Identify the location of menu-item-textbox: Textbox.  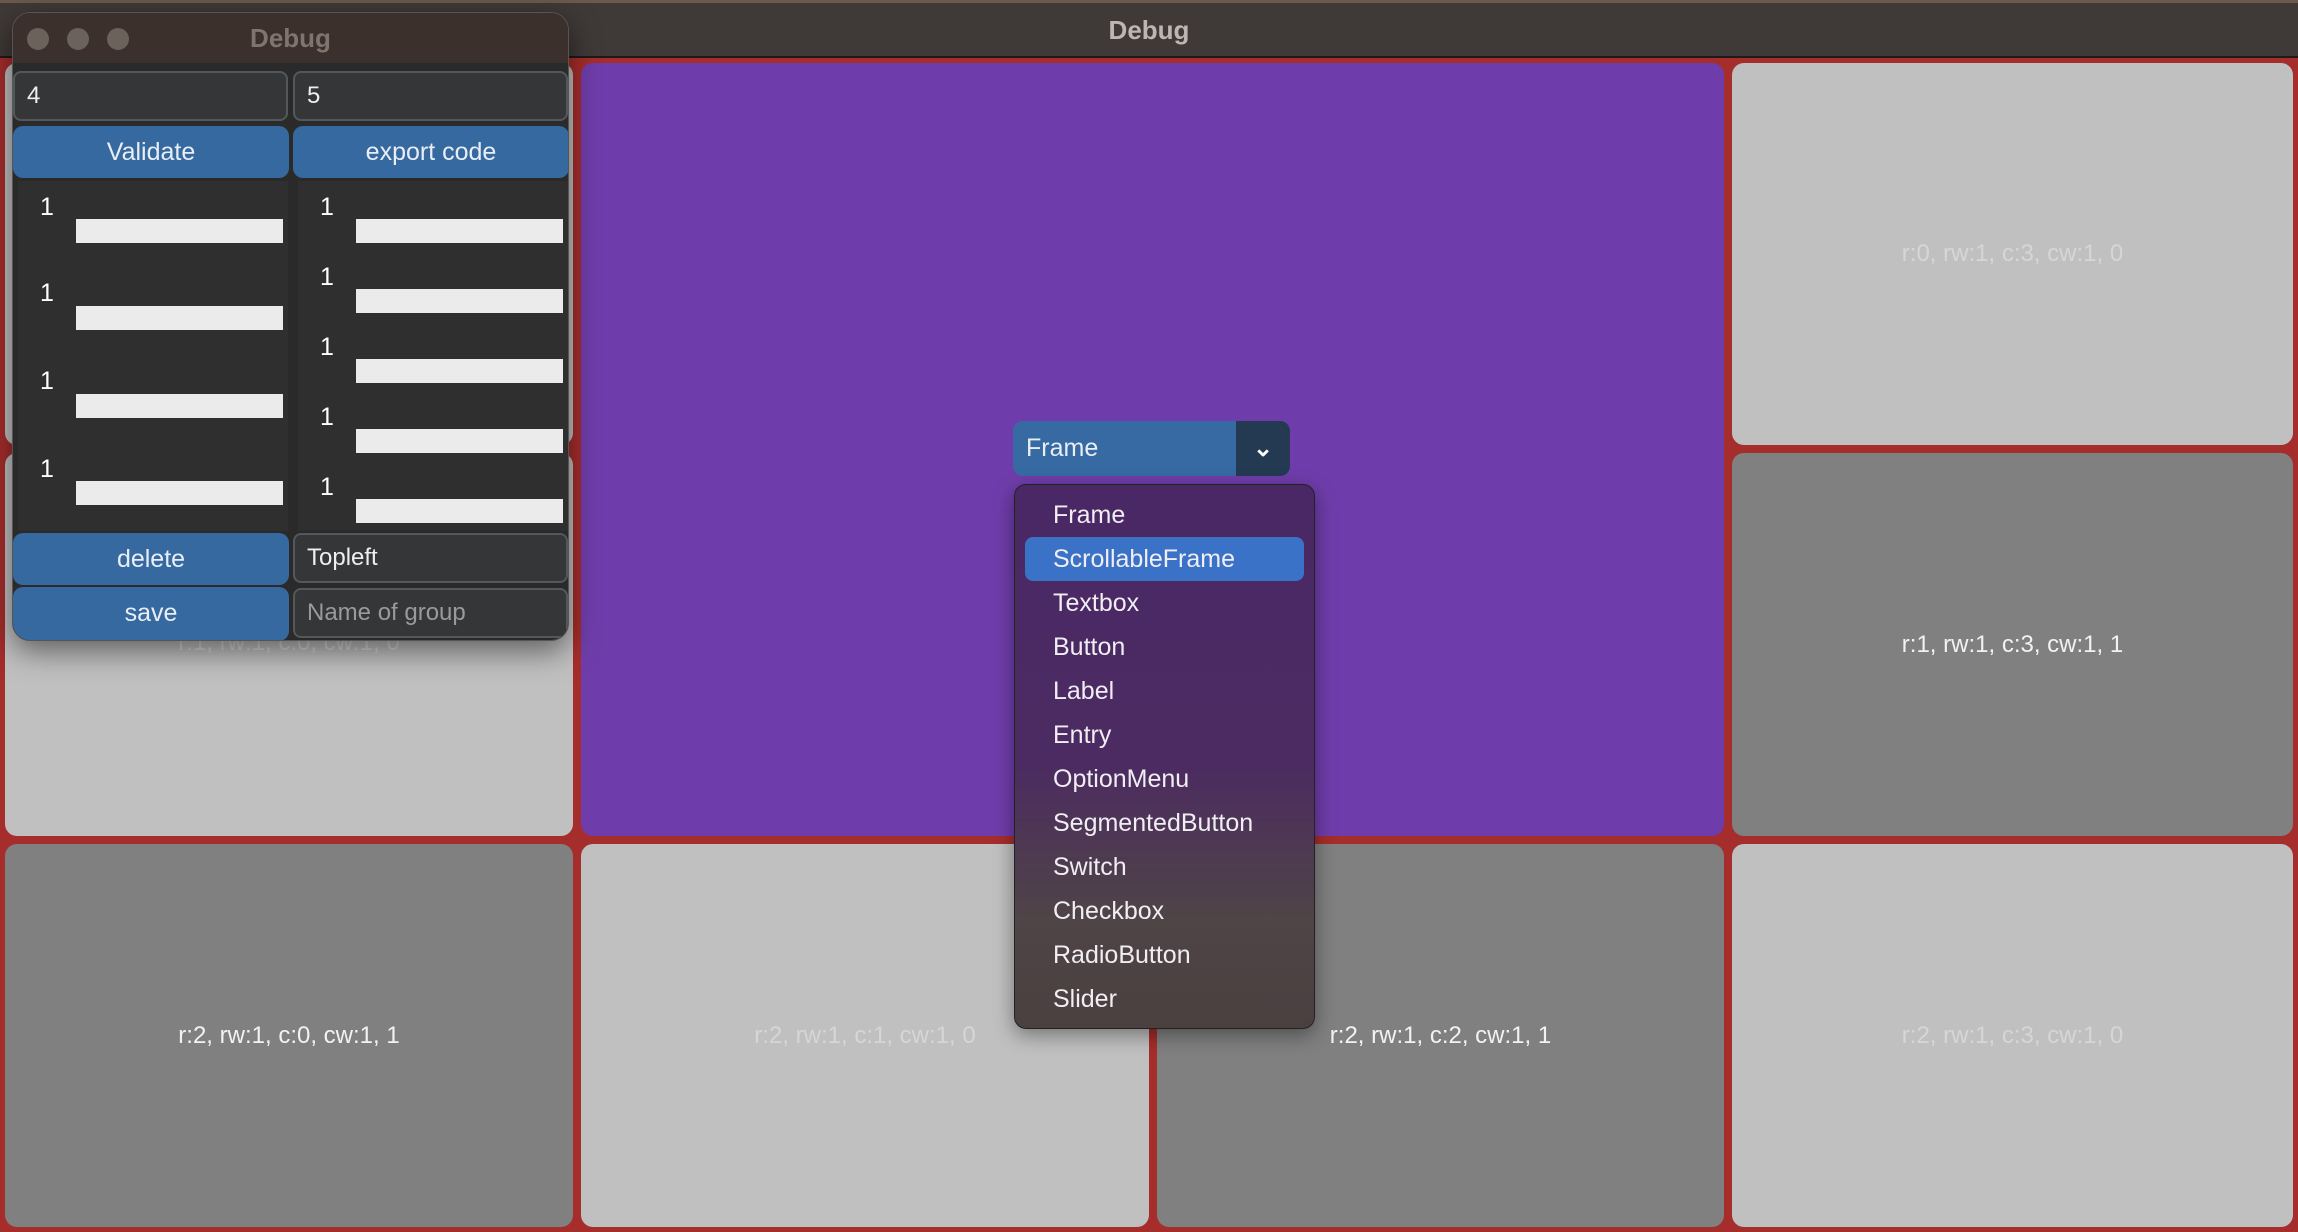
(1164, 603).